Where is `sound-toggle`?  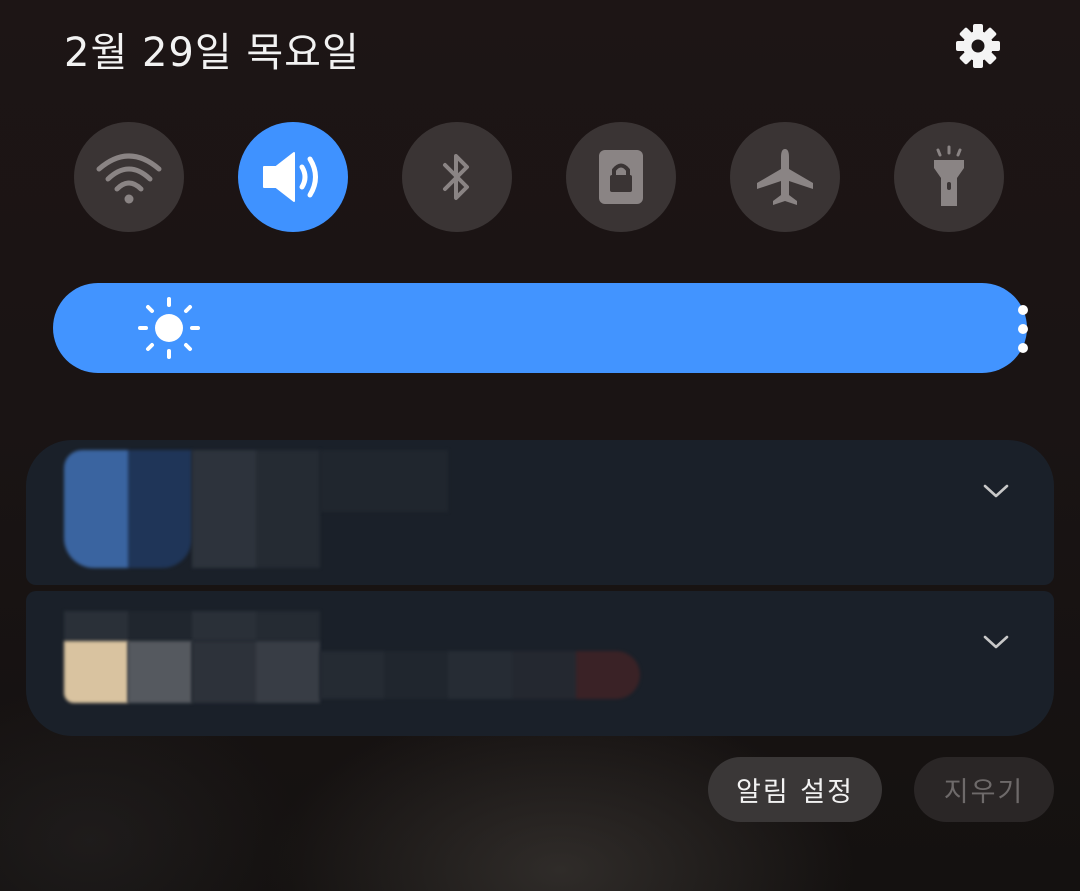
sound-toggle is located at coordinates (293, 177).